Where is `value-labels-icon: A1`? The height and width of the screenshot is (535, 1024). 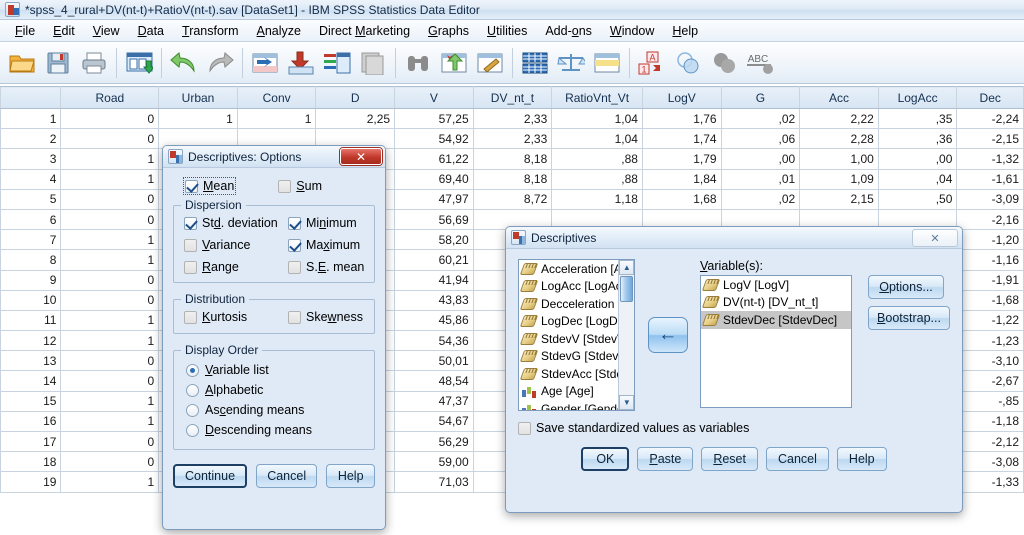 value-labels-icon: A1 is located at coordinates (652, 63).